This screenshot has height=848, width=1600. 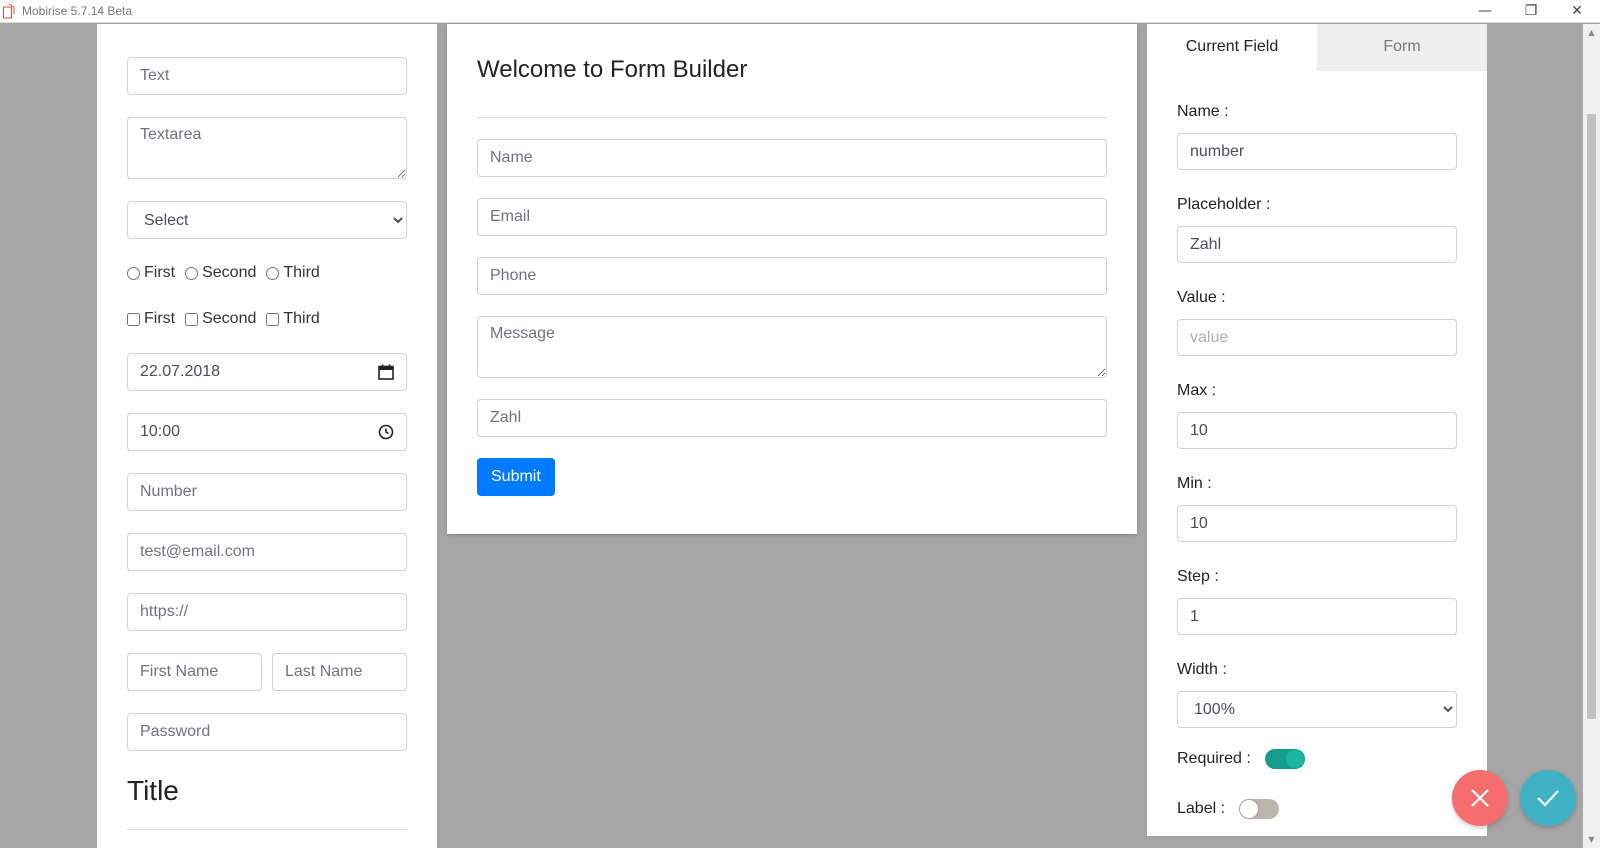 What do you see at coordinates (267, 672) in the screenshot?
I see `palette-name-row` at bounding box center [267, 672].